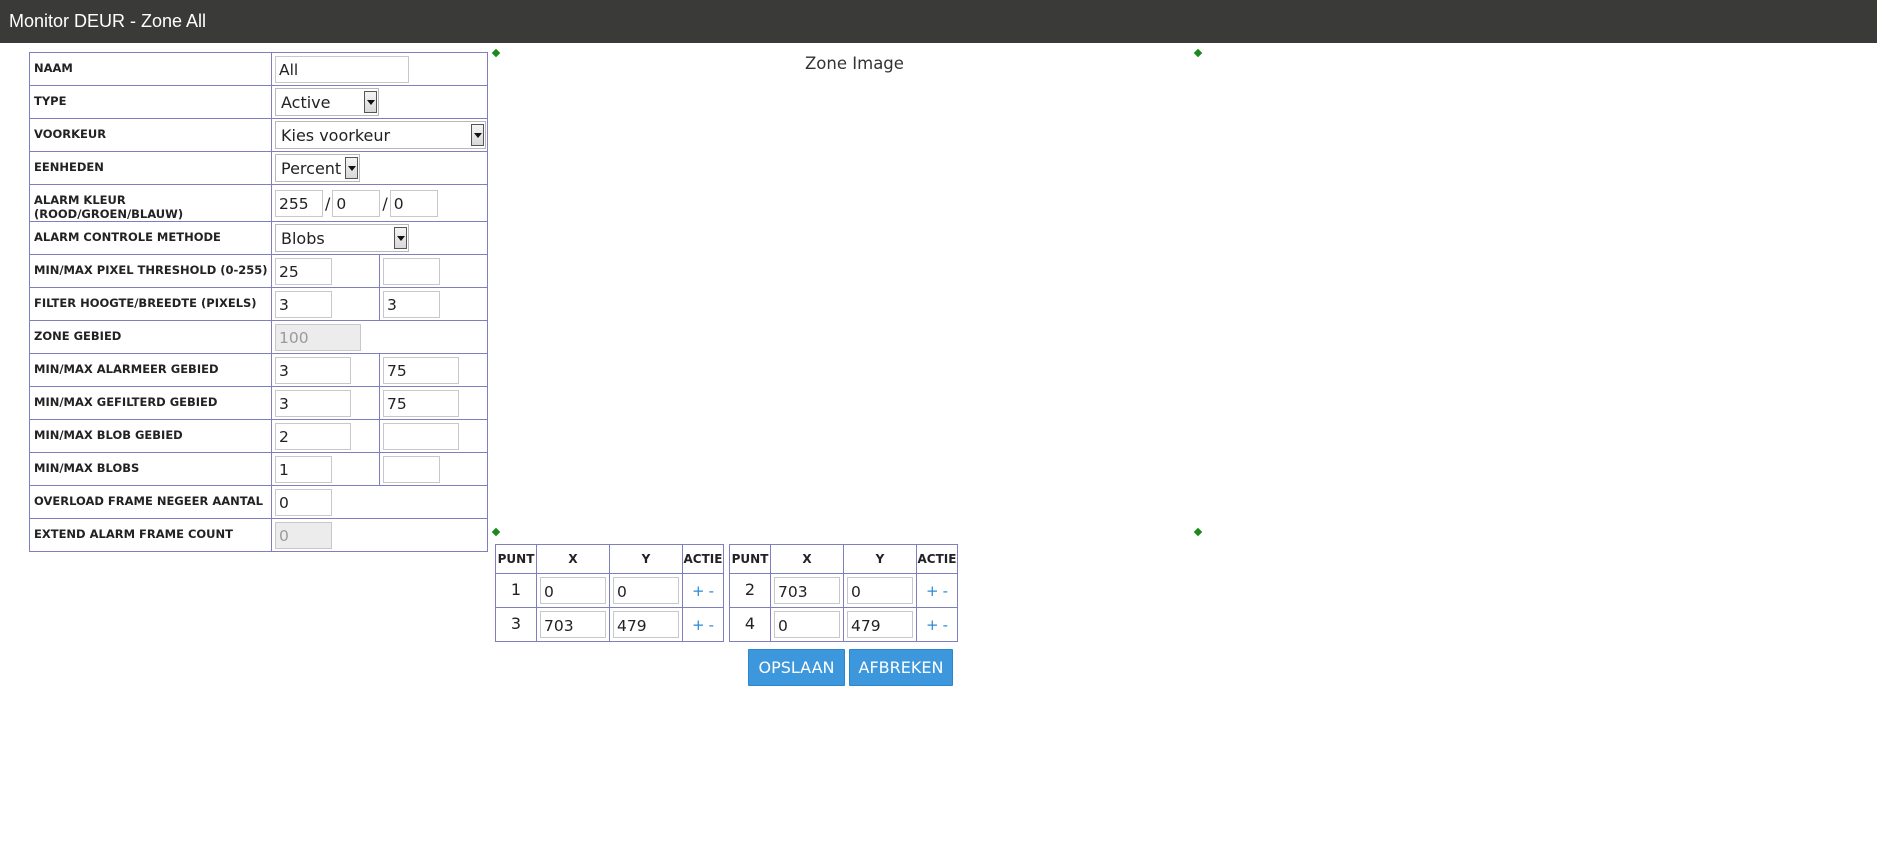 Image resolution: width=1877 pixels, height=846 pixels. What do you see at coordinates (342, 238) in the screenshot?
I see `check-method-select: Blobs` at bounding box center [342, 238].